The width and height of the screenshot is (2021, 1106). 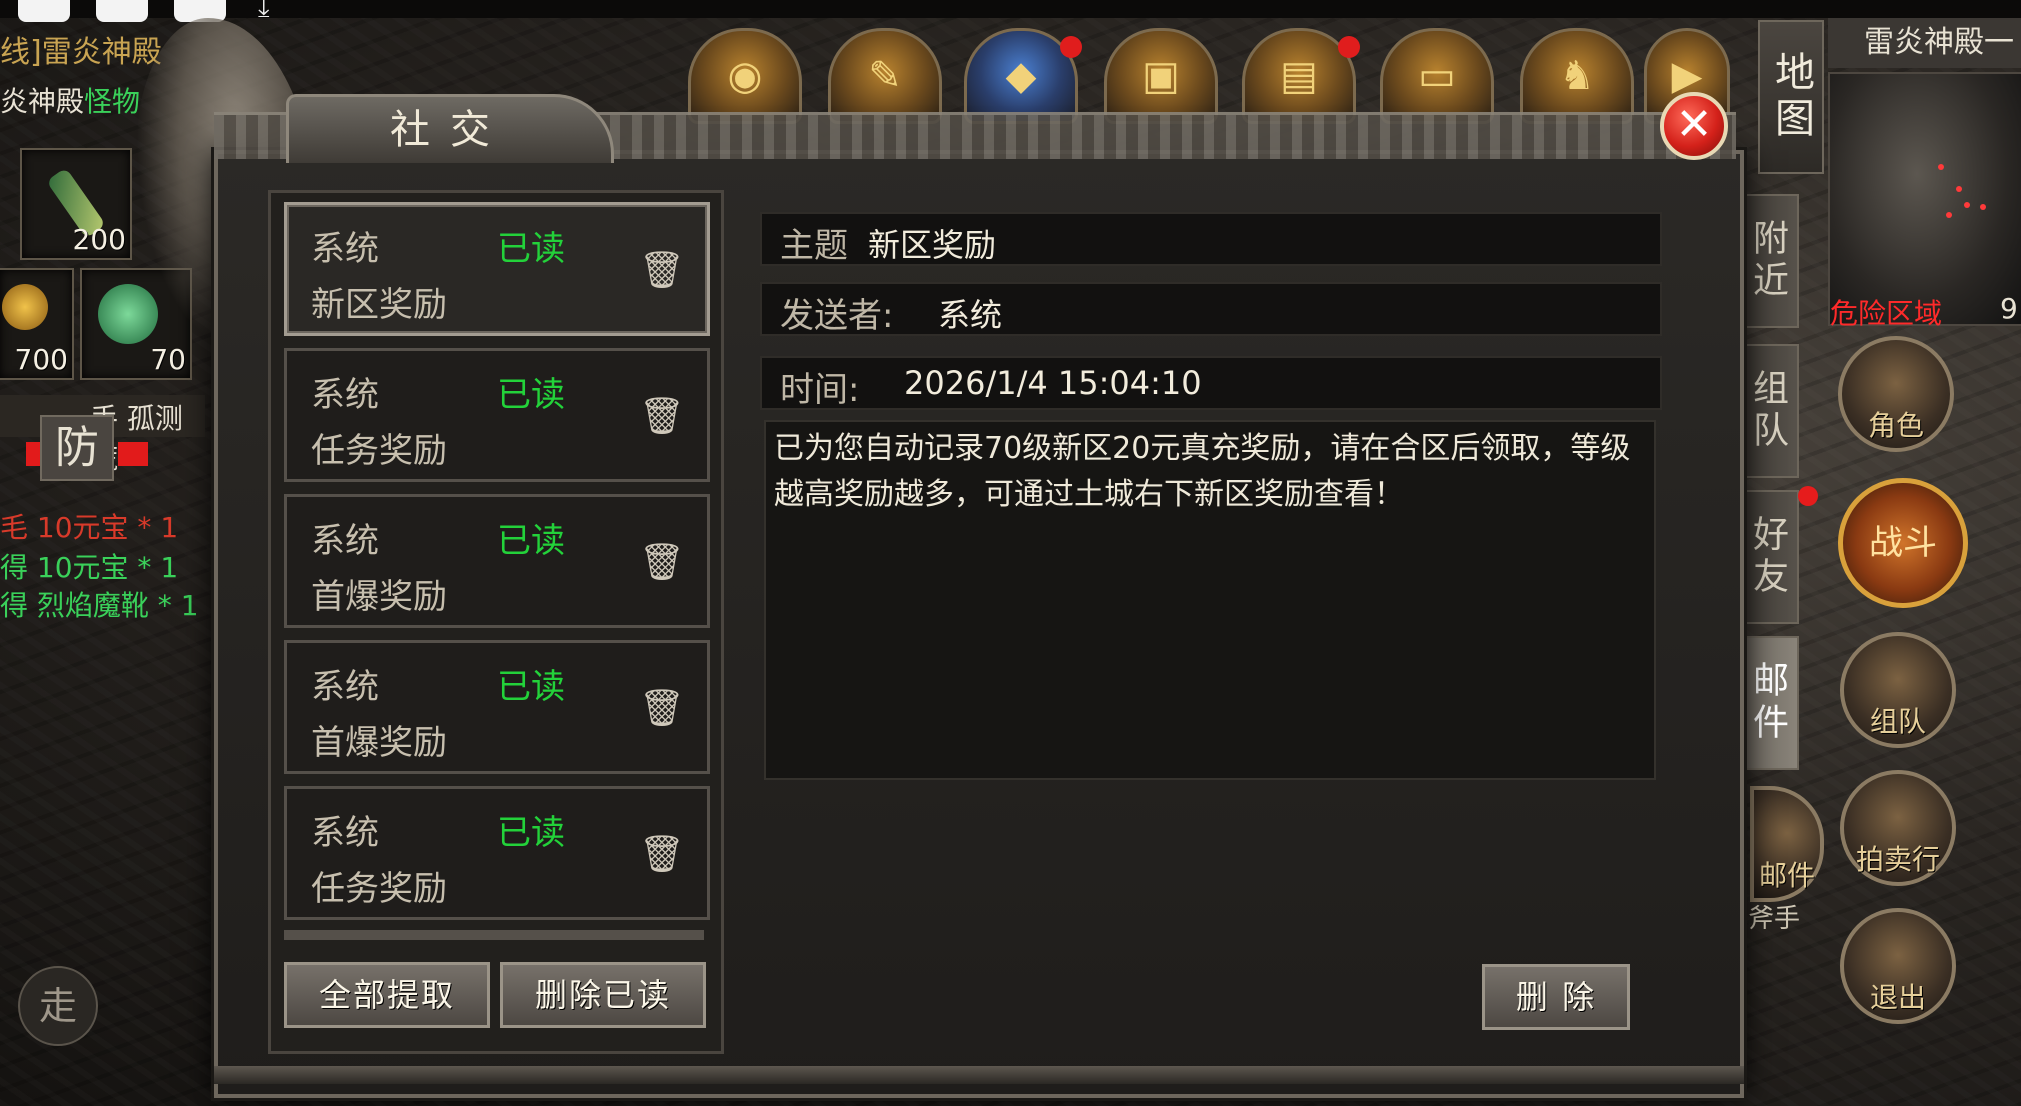 I want to click on quick-slot-2-count: 700, so click(x=41, y=359).